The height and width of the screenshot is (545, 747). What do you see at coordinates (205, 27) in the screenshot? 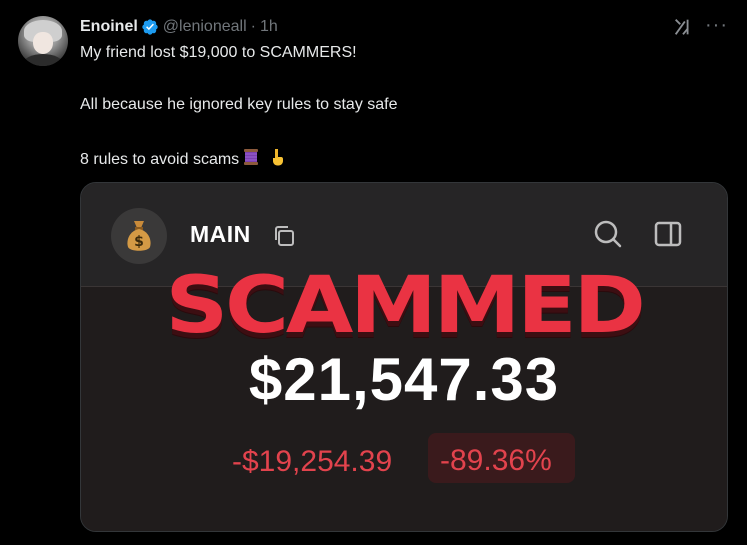
I see `handle: @lenioneall` at bounding box center [205, 27].